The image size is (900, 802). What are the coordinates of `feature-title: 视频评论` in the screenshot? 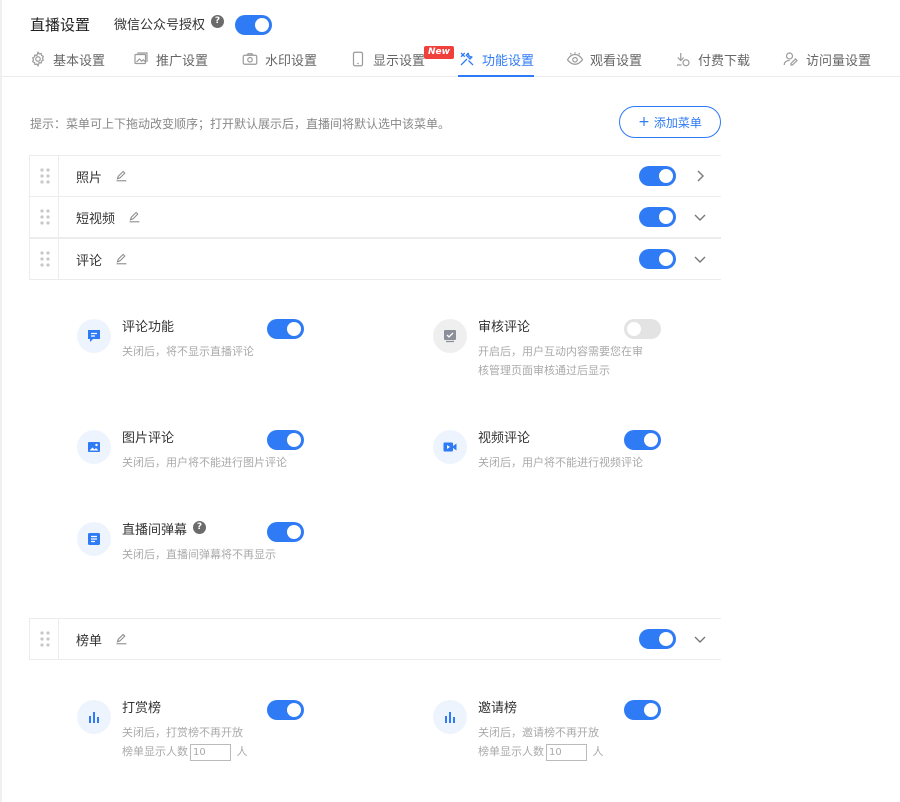 It's located at (504, 438).